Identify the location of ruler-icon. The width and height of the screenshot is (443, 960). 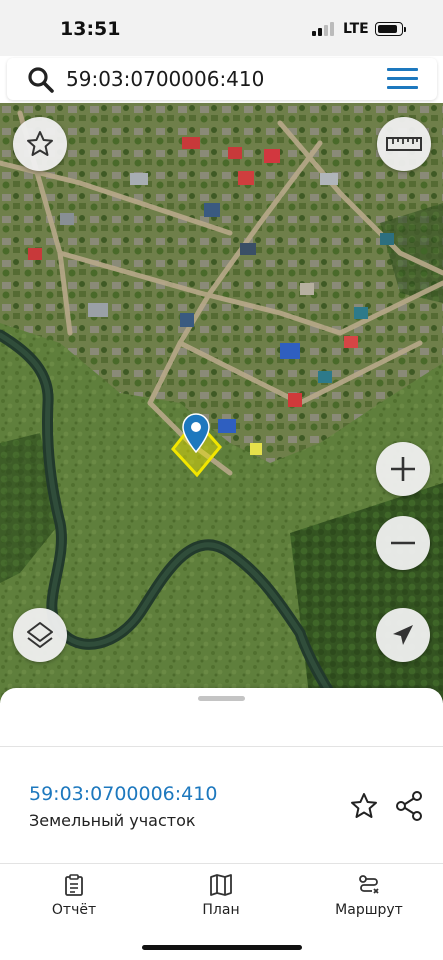
(404, 144).